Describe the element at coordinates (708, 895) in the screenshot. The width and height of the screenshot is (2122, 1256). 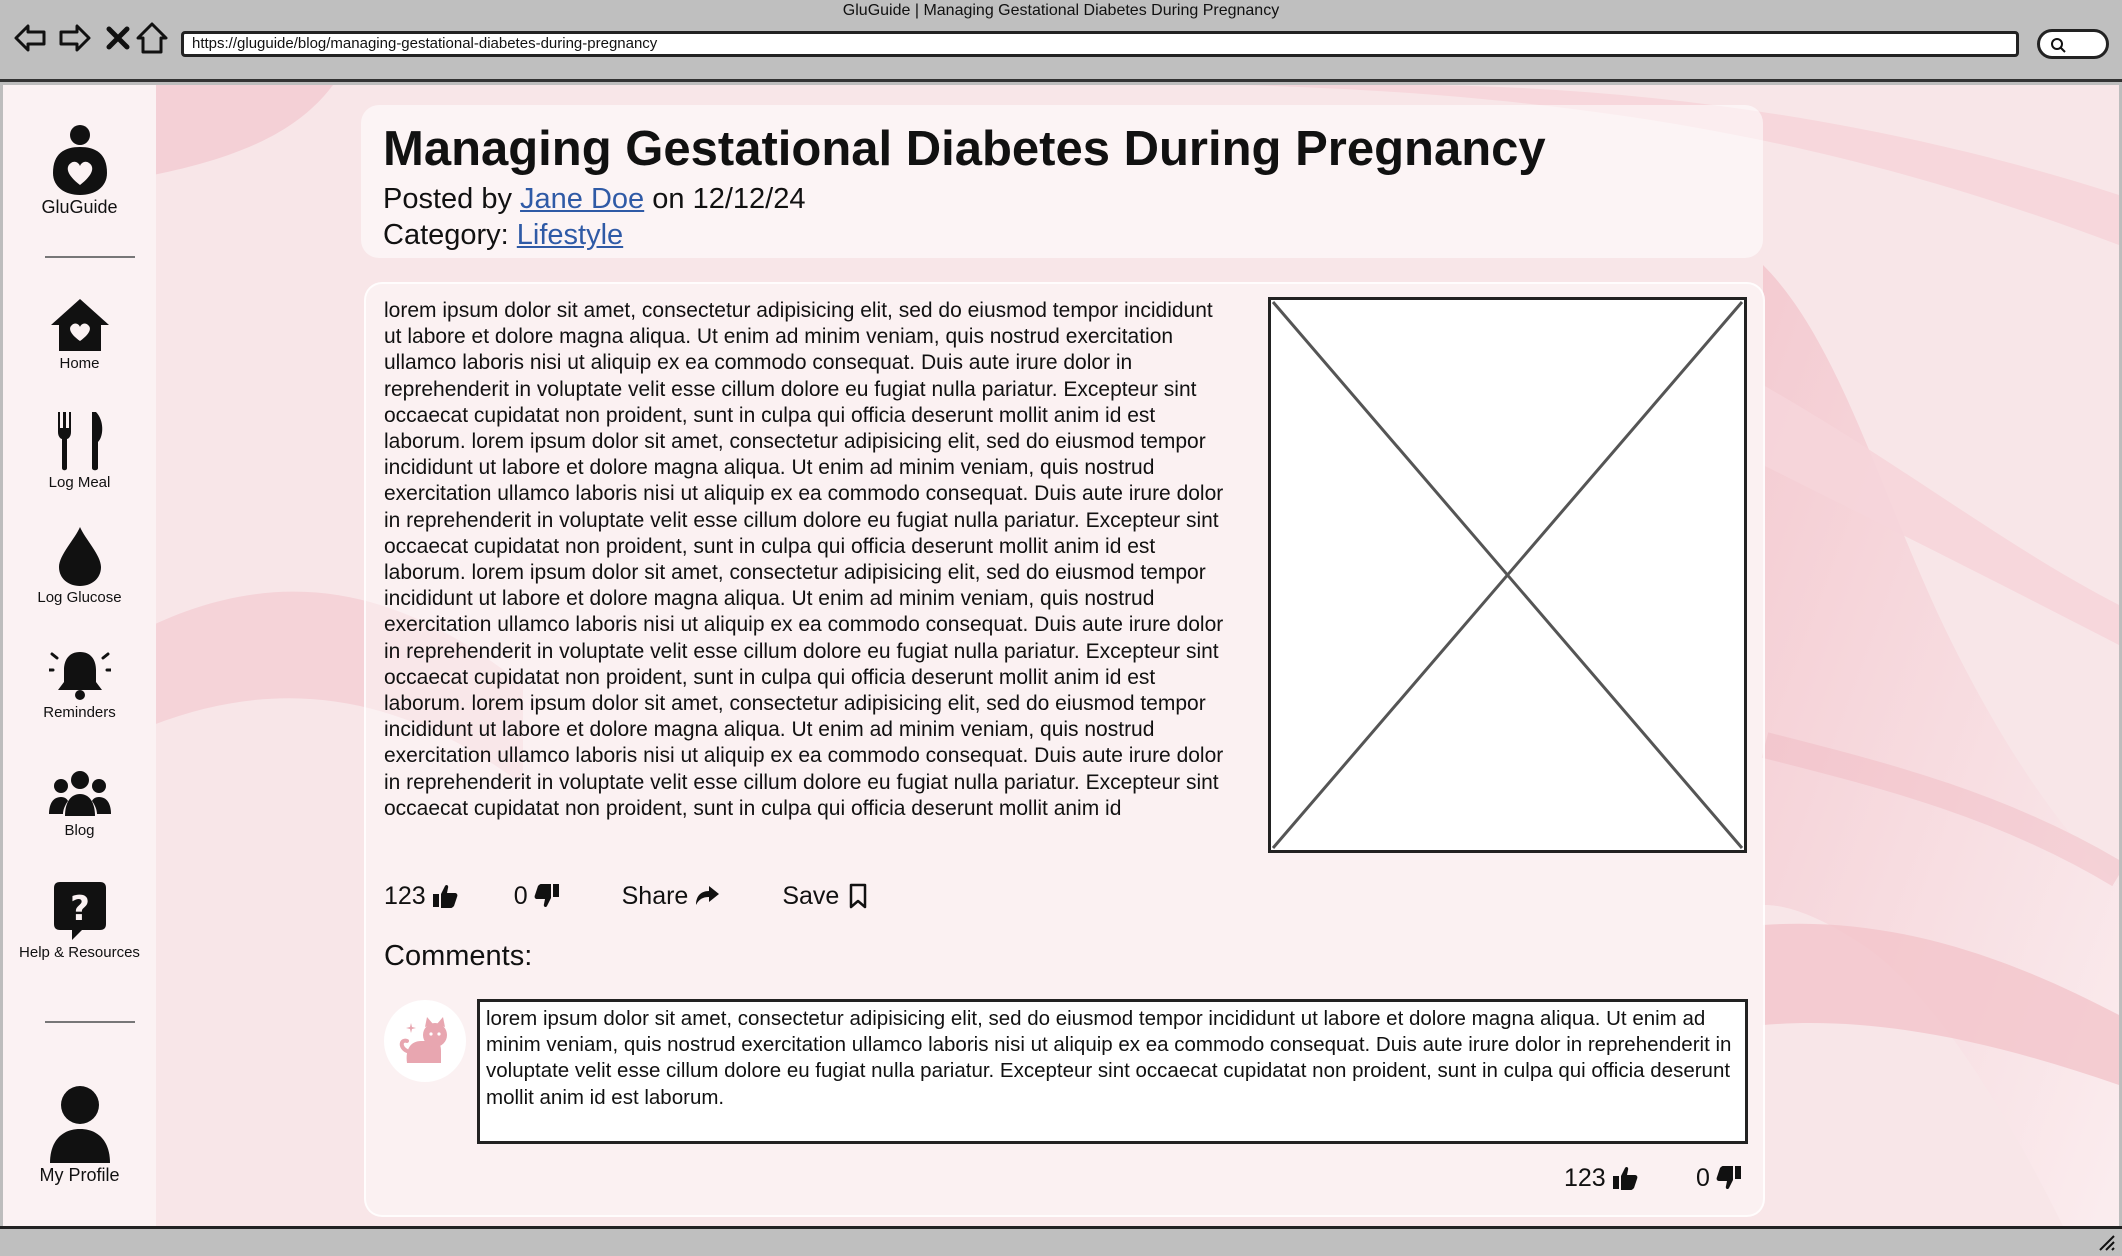
I see `share-arrow-icon` at that location.